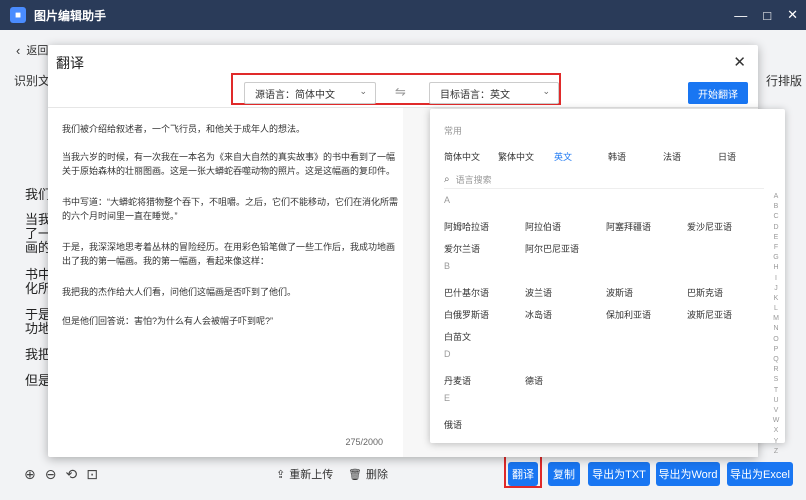 Image resolution: width=806 pixels, height=500 pixels. I want to click on letter-header: D, so click(447, 354).